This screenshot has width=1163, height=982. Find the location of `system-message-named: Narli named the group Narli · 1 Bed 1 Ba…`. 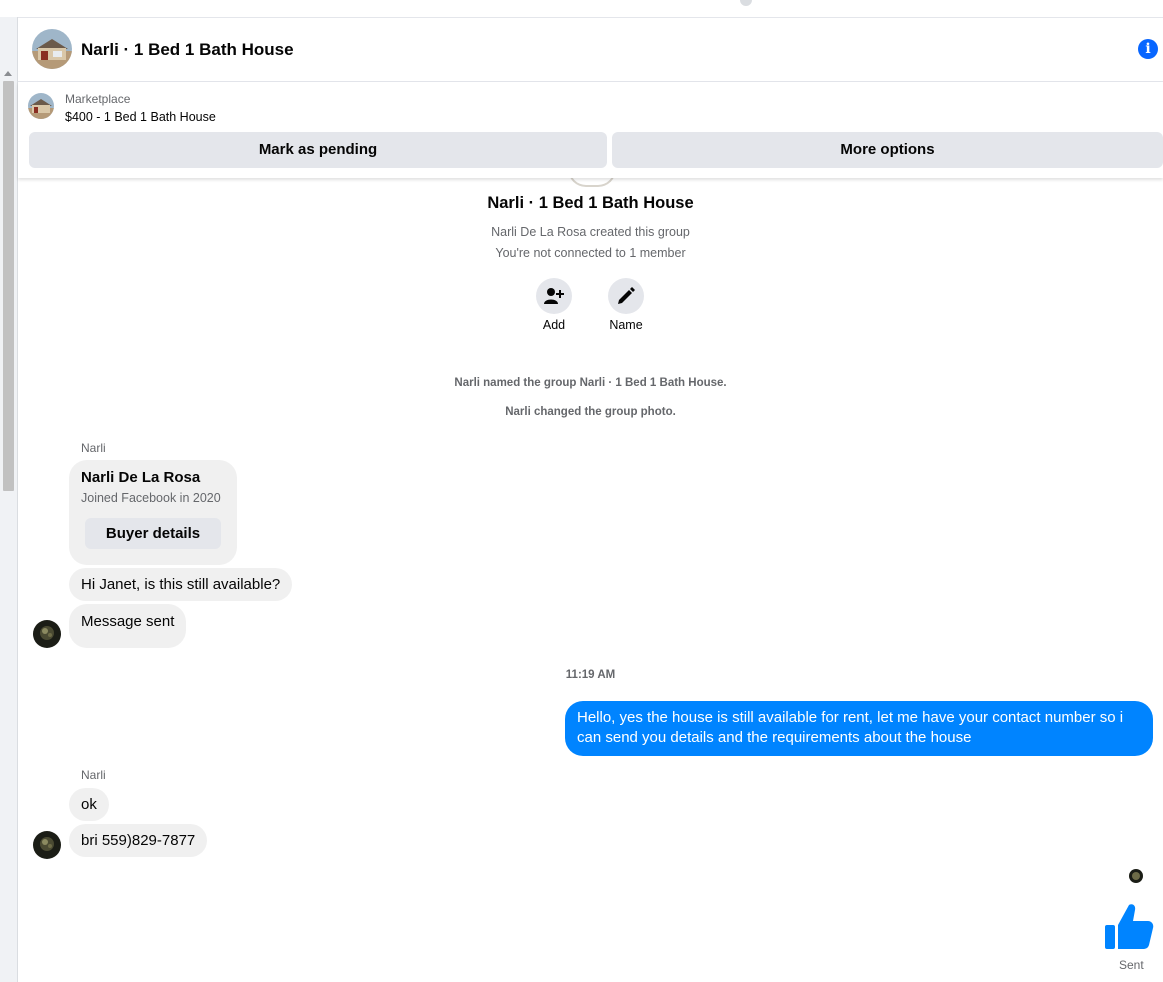

system-message-named: Narli named the group Narli · 1 Bed 1 Ba… is located at coordinates (590, 383).